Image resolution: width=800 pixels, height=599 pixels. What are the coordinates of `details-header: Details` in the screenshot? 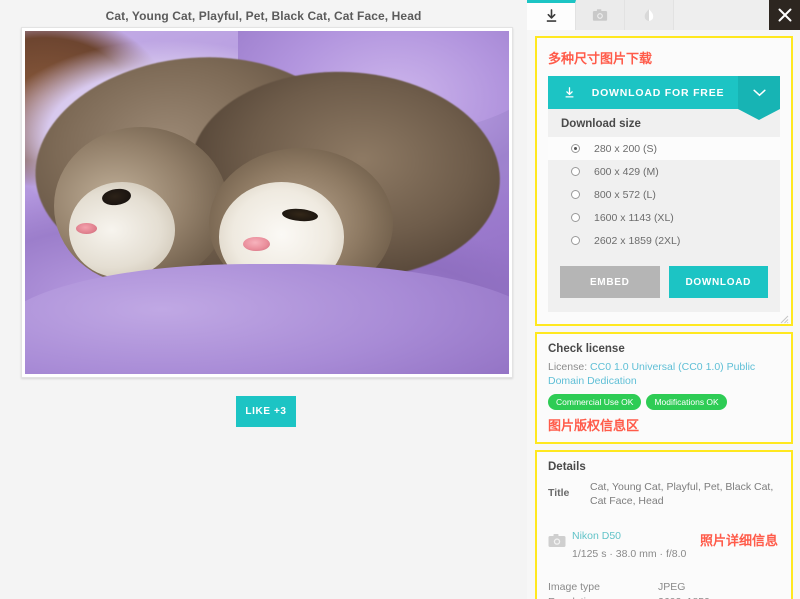 It's located at (567, 467).